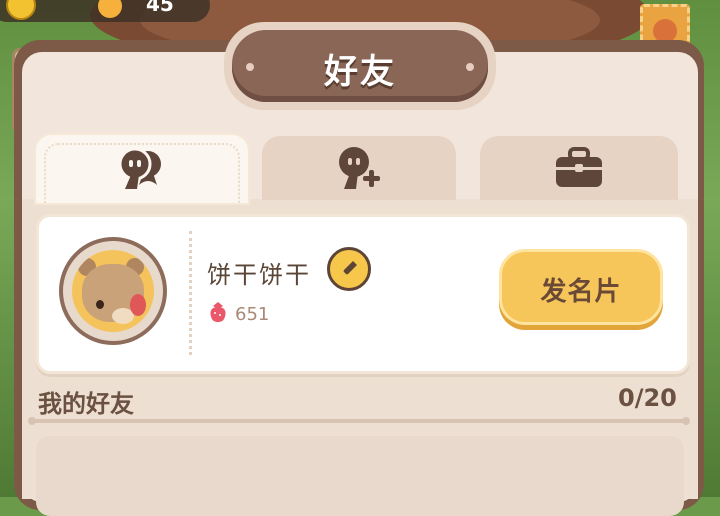  I want to click on panel-title: 好友, so click(360, 72).